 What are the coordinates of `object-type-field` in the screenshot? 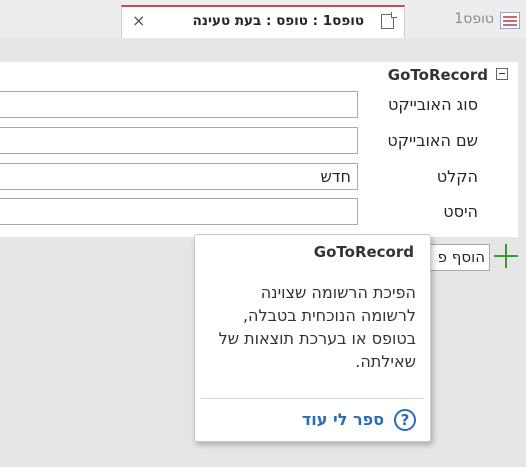 It's located at (179, 104).